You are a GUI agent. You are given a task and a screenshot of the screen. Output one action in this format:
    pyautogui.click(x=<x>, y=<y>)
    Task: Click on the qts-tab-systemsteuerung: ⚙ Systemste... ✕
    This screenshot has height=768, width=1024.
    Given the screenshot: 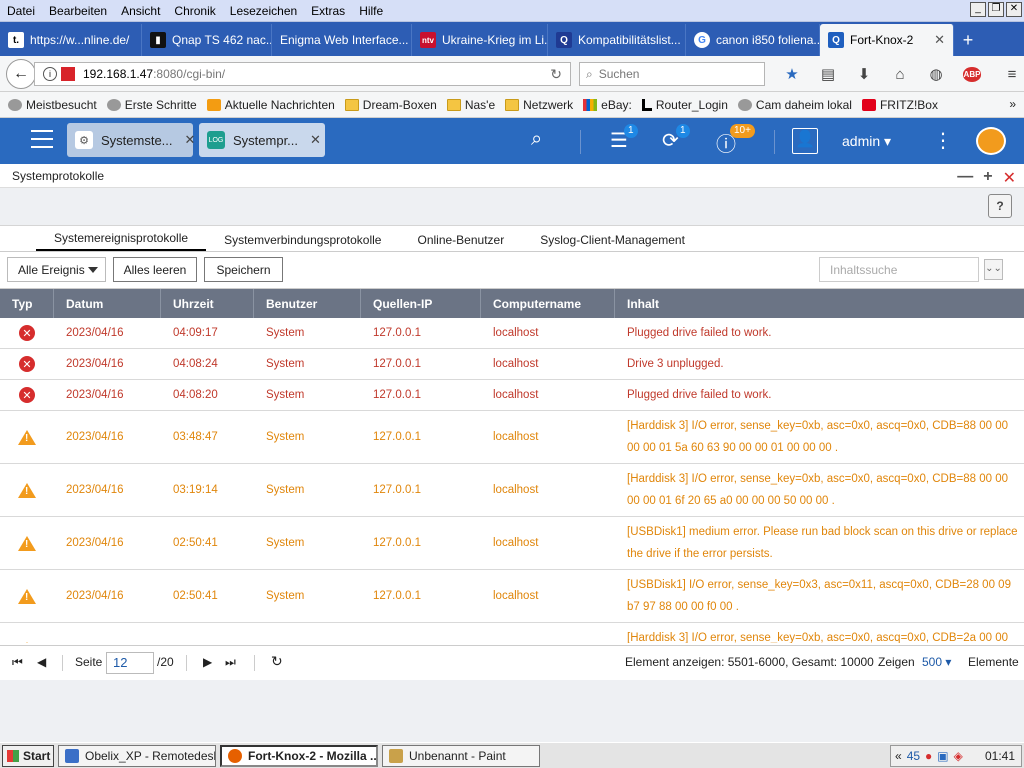 What is the action you would take?
    pyautogui.click(x=131, y=140)
    